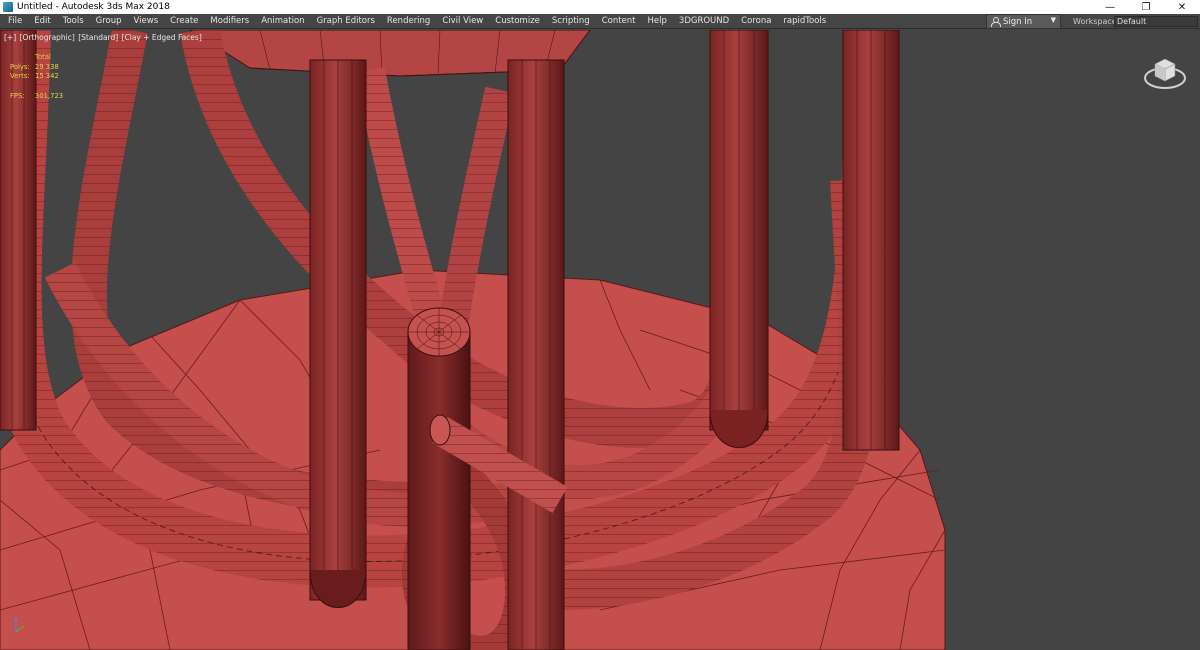 This screenshot has width=1200, height=650. Describe the element at coordinates (1165, 72) in the screenshot. I see `viewcube-icon` at that location.